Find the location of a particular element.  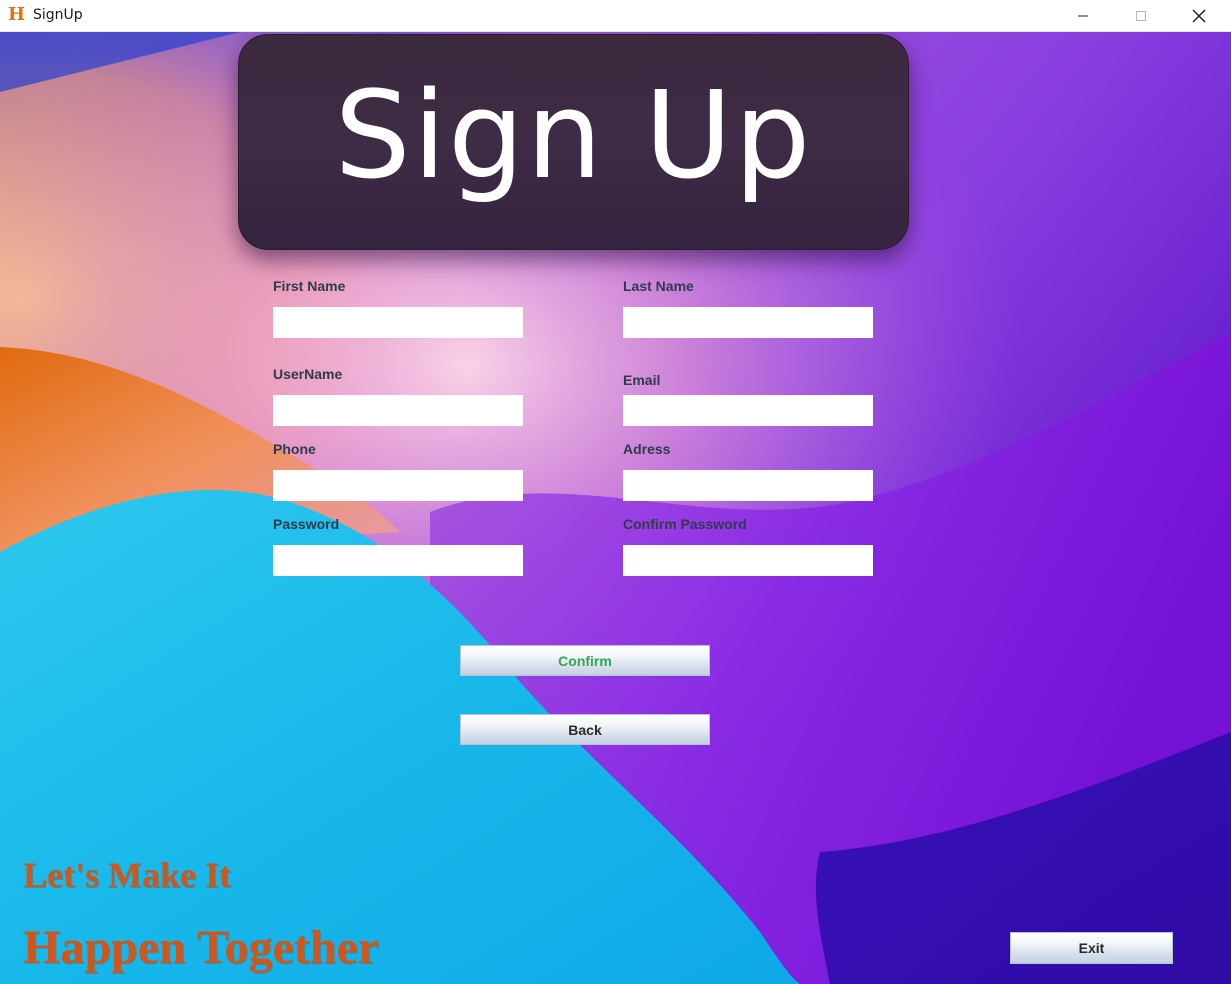

close-icon is located at coordinates (1199, 15).